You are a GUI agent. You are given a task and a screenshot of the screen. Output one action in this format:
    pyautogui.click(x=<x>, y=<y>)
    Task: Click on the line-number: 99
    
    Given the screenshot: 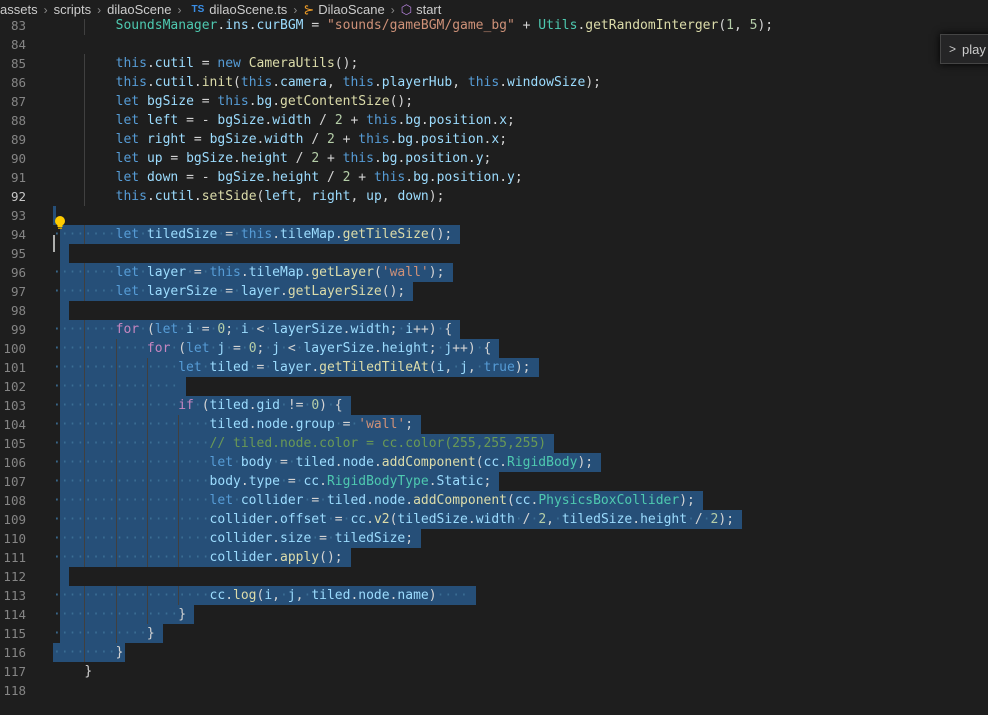 What is the action you would take?
    pyautogui.click(x=18, y=329)
    